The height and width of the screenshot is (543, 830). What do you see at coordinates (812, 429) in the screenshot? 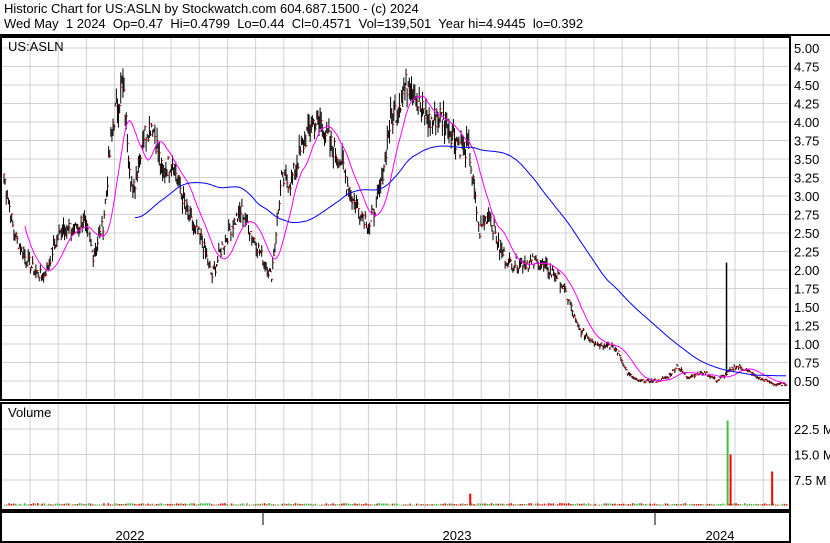
I see `volume-tick-label: 22.5 M` at bounding box center [812, 429].